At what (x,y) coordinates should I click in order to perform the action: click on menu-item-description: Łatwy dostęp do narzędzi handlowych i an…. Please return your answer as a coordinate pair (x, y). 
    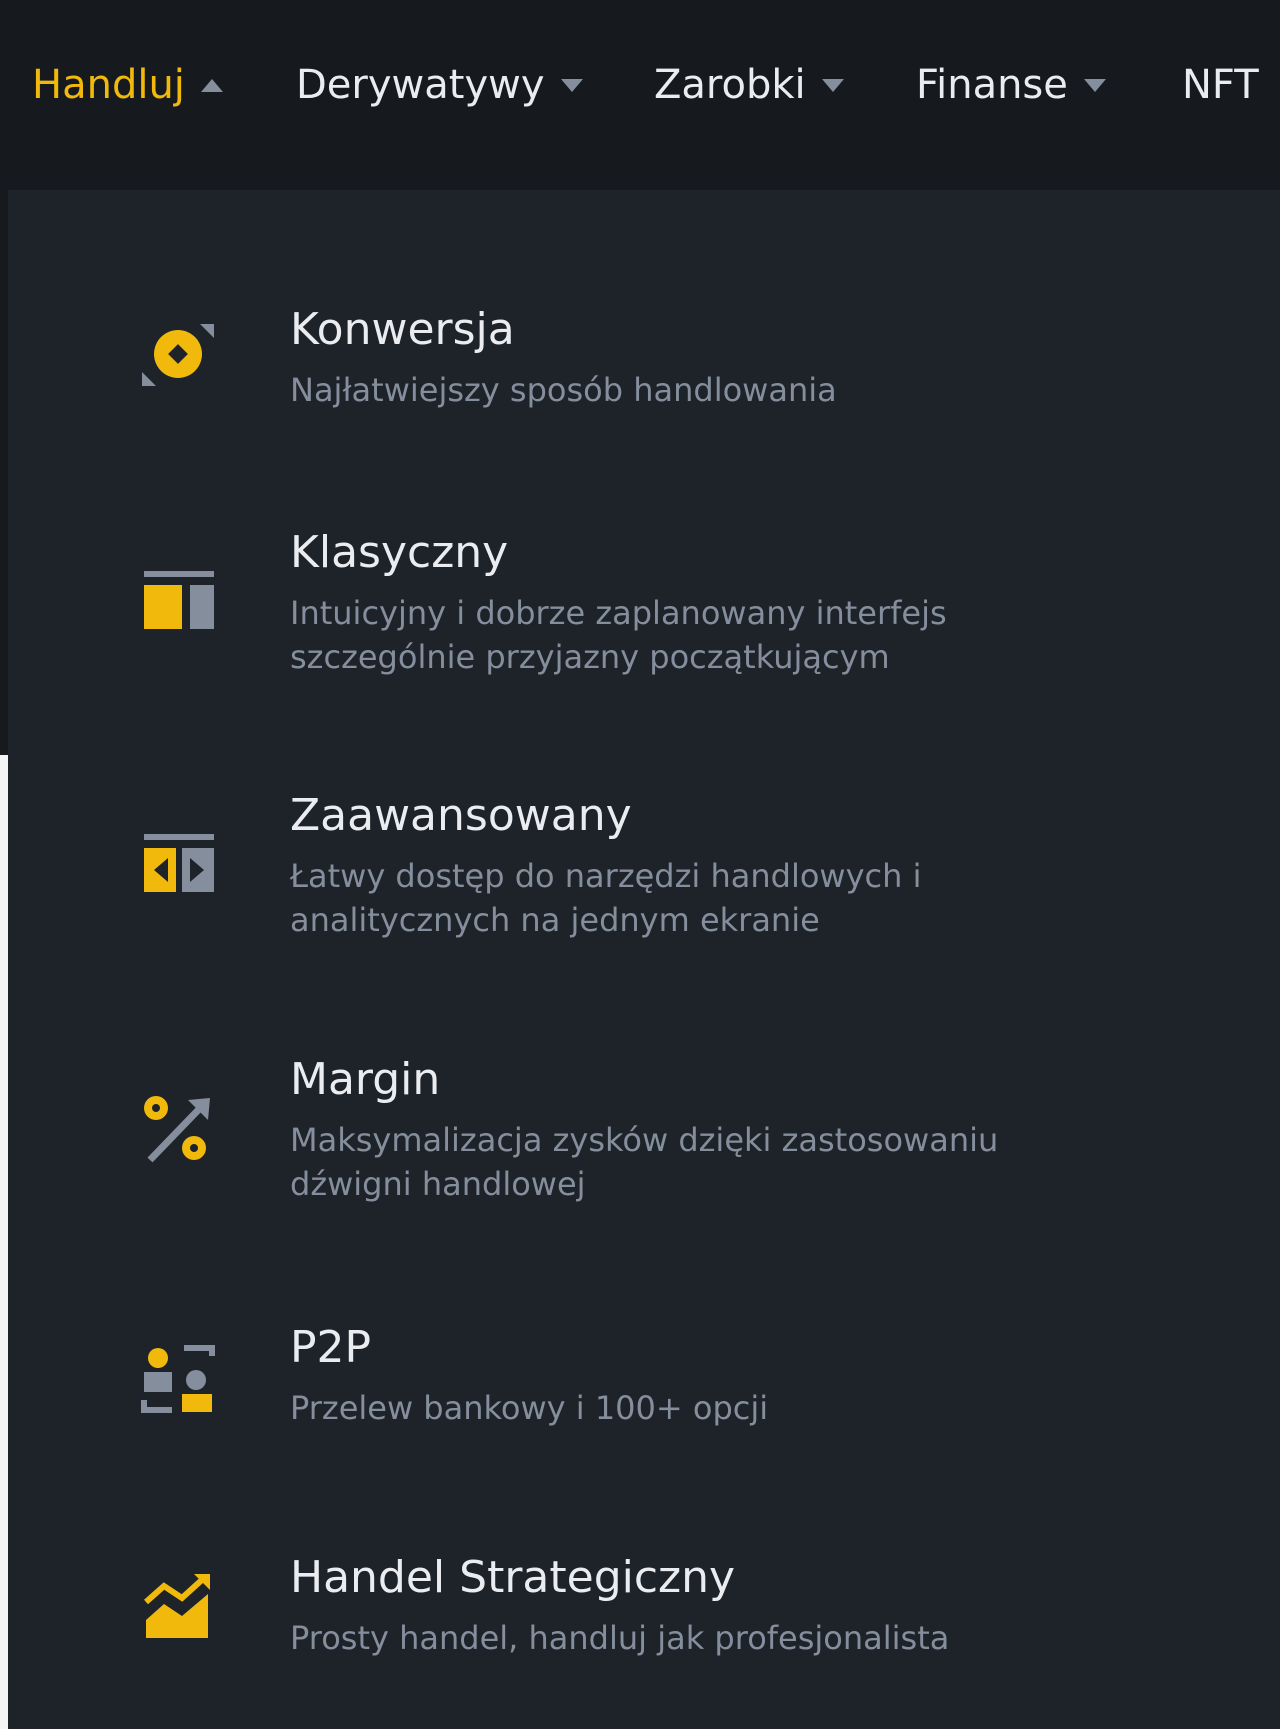
    Looking at the image, I should click on (606, 898).